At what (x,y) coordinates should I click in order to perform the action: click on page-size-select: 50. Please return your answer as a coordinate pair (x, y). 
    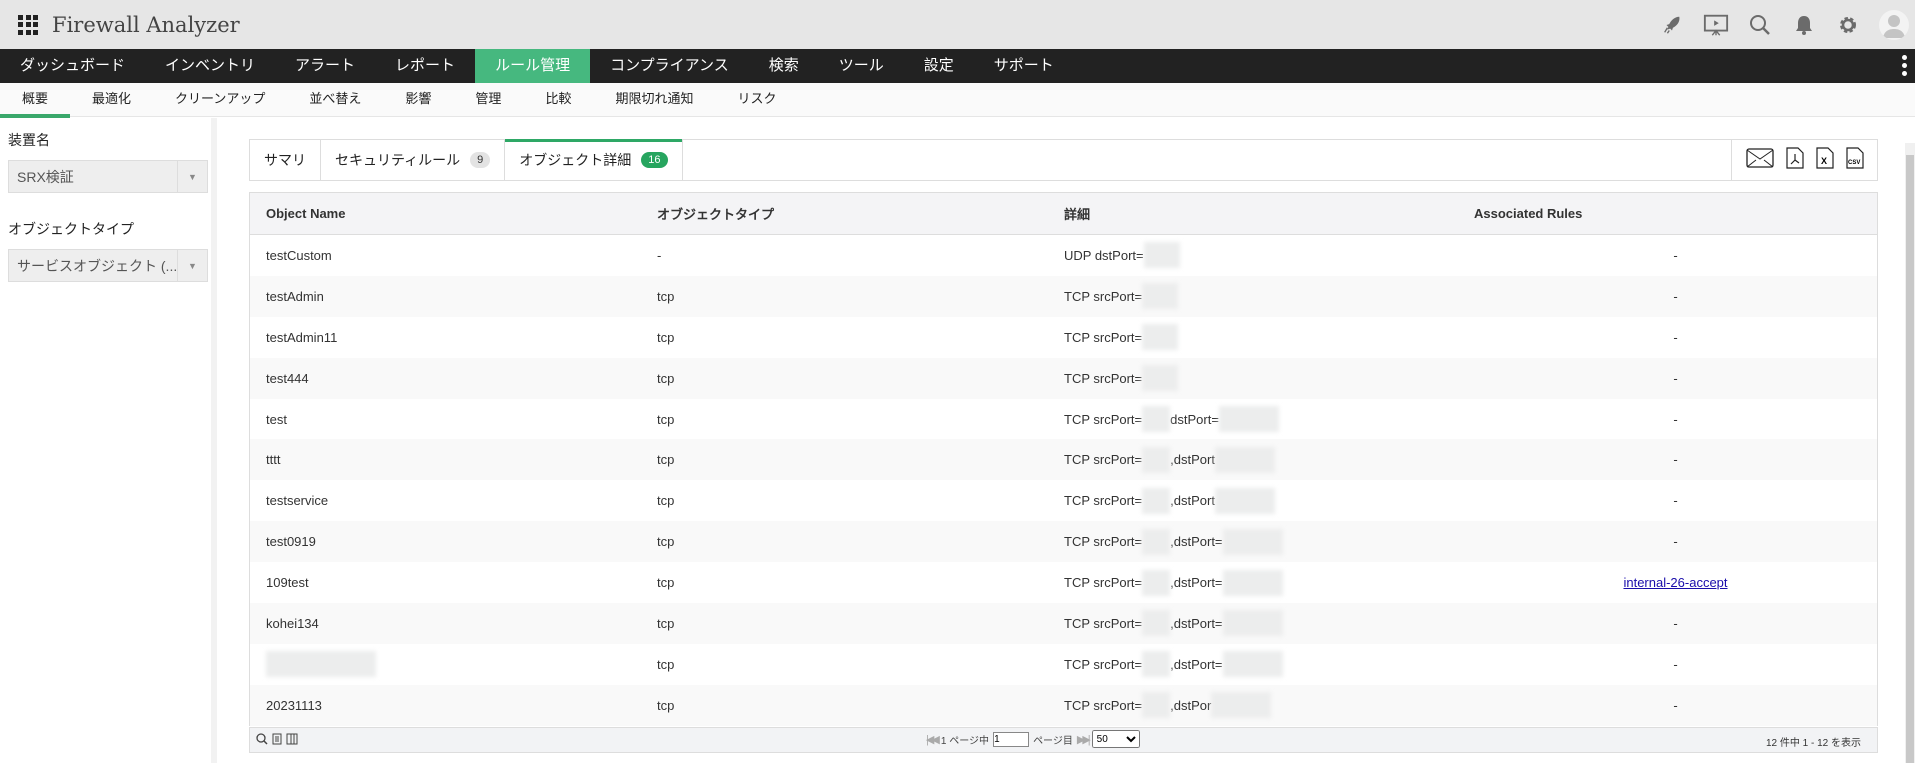
    Looking at the image, I should click on (1115, 739).